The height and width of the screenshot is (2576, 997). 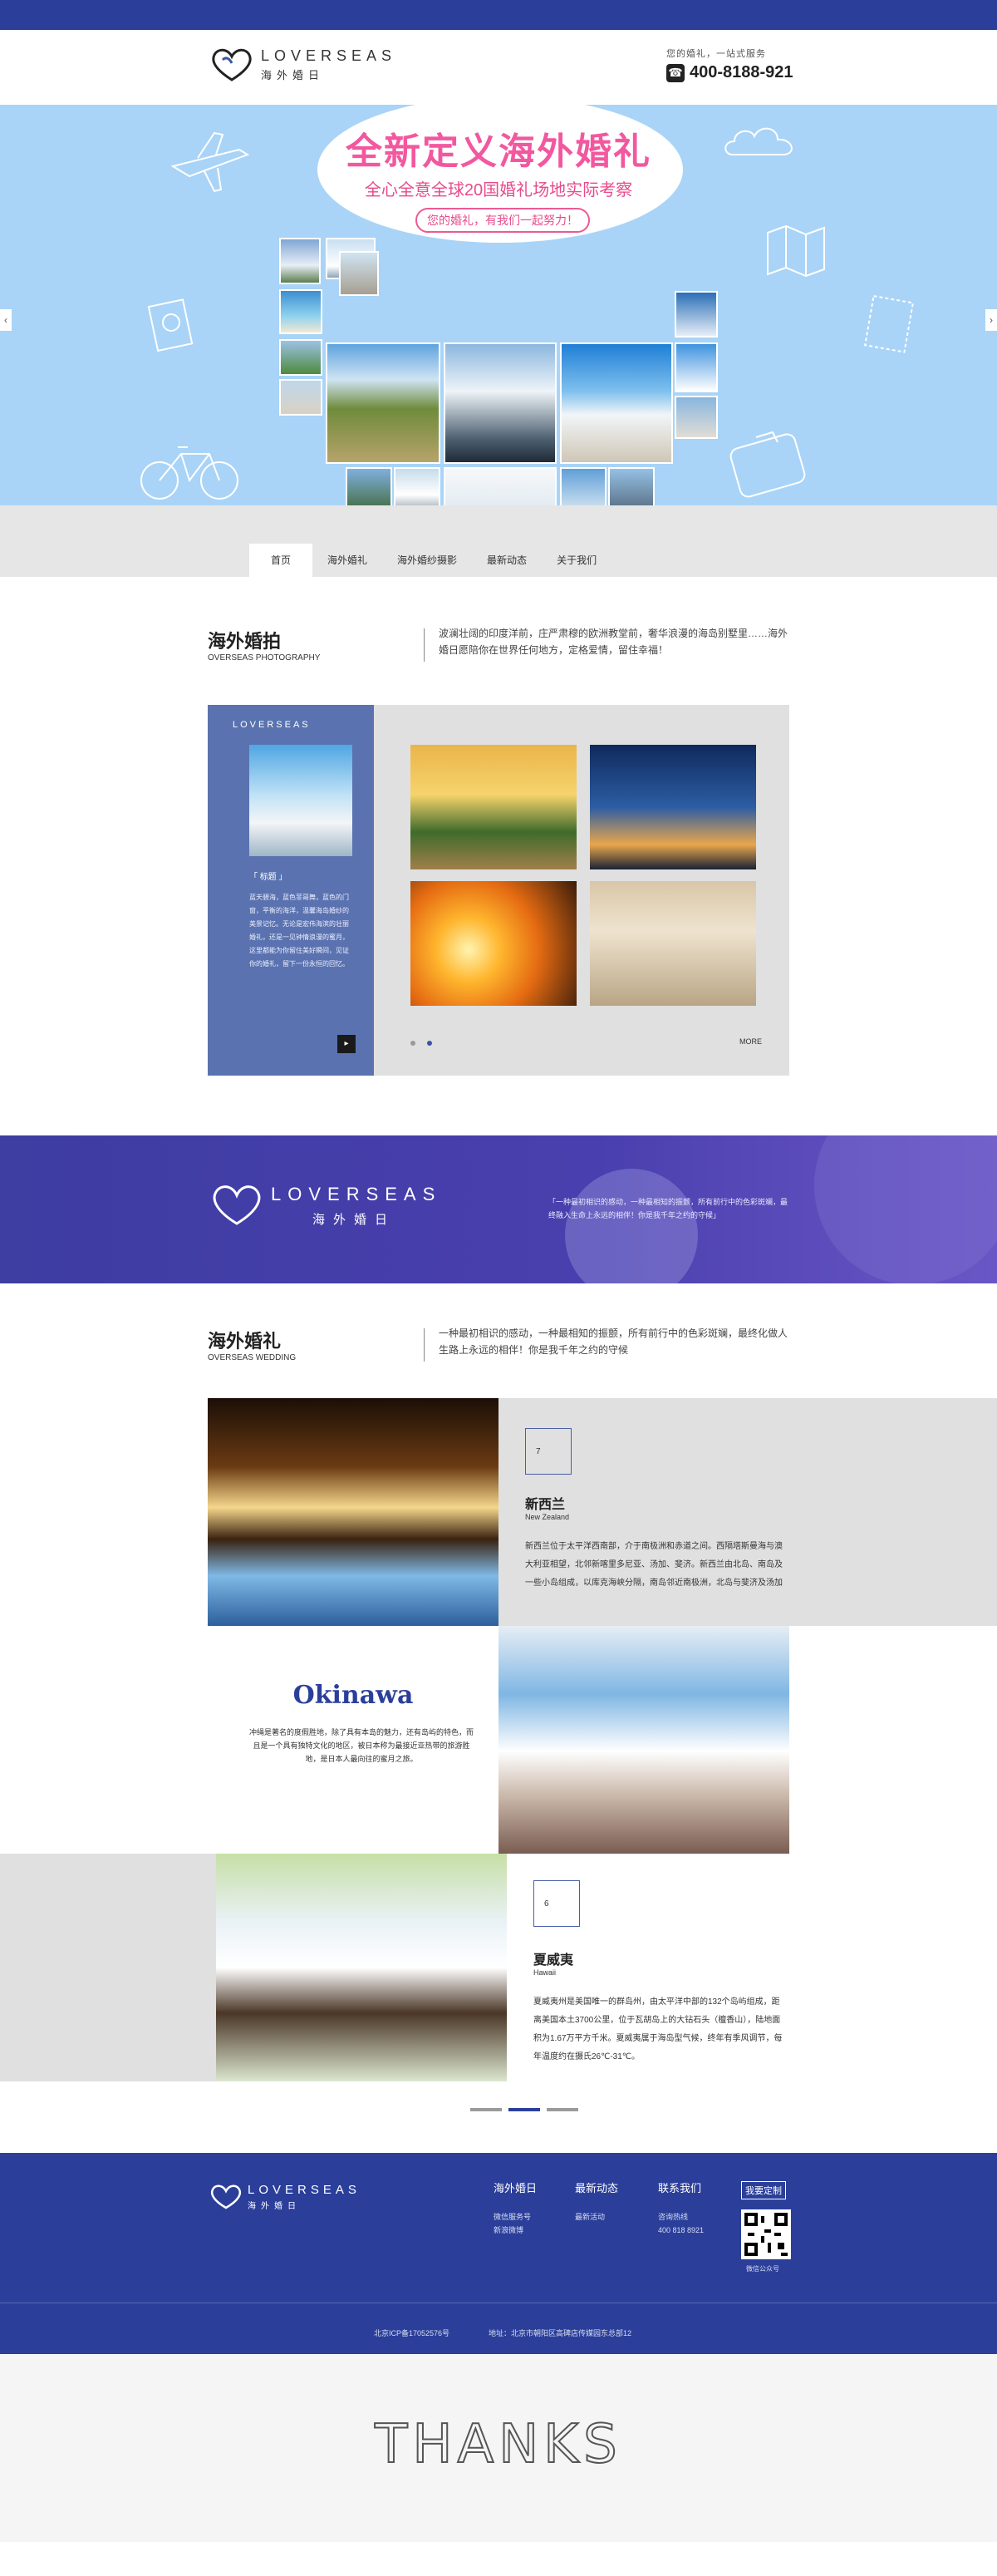 What do you see at coordinates (556, 1903) in the screenshot?
I see `tile-number: 6` at bounding box center [556, 1903].